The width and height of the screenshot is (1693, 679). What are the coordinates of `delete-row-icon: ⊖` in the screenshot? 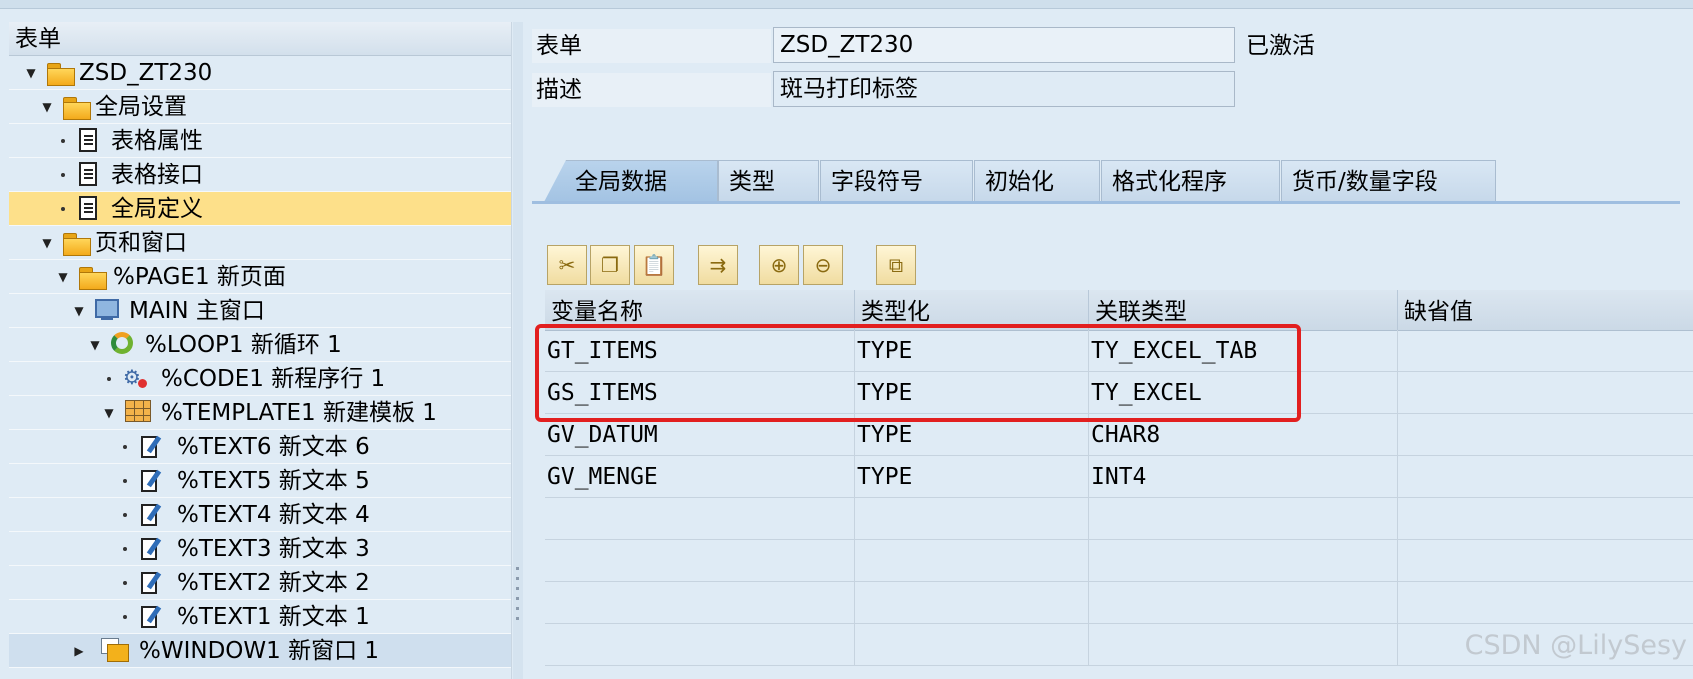 It's located at (823, 265).